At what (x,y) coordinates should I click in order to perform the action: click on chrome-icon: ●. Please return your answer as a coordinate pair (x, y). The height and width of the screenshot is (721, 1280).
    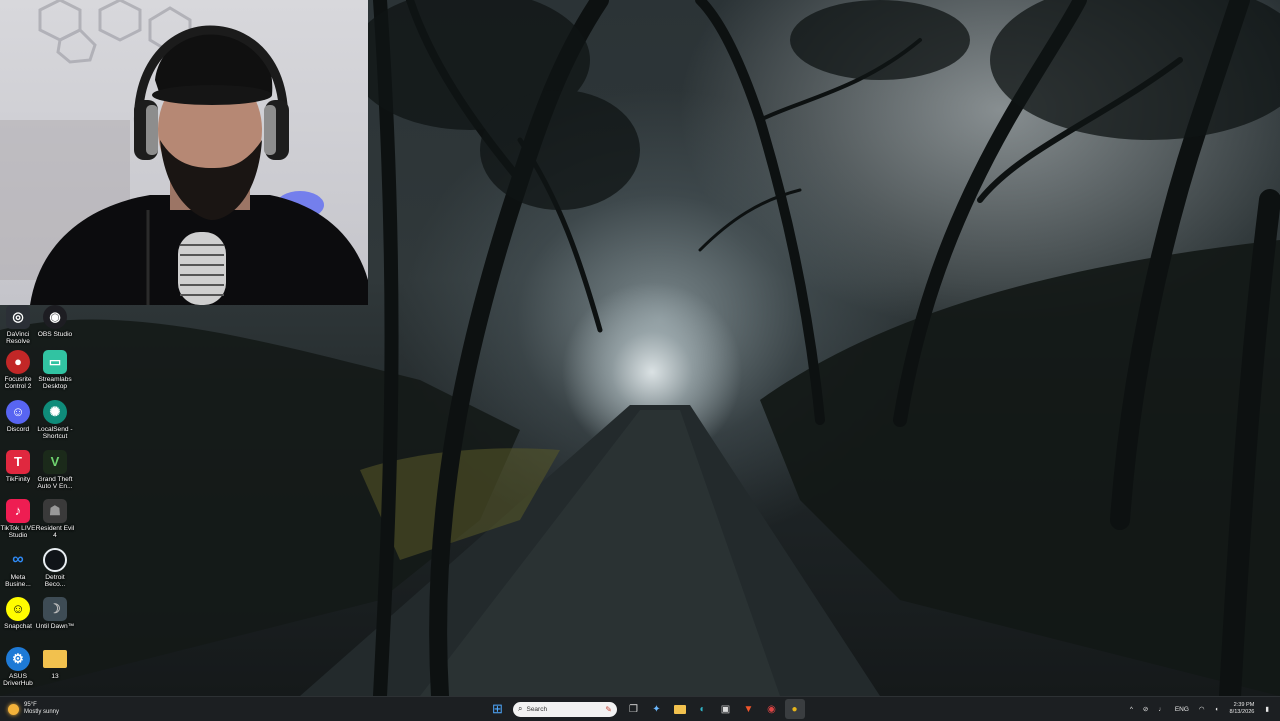
    Looking at the image, I should click on (794, 709).